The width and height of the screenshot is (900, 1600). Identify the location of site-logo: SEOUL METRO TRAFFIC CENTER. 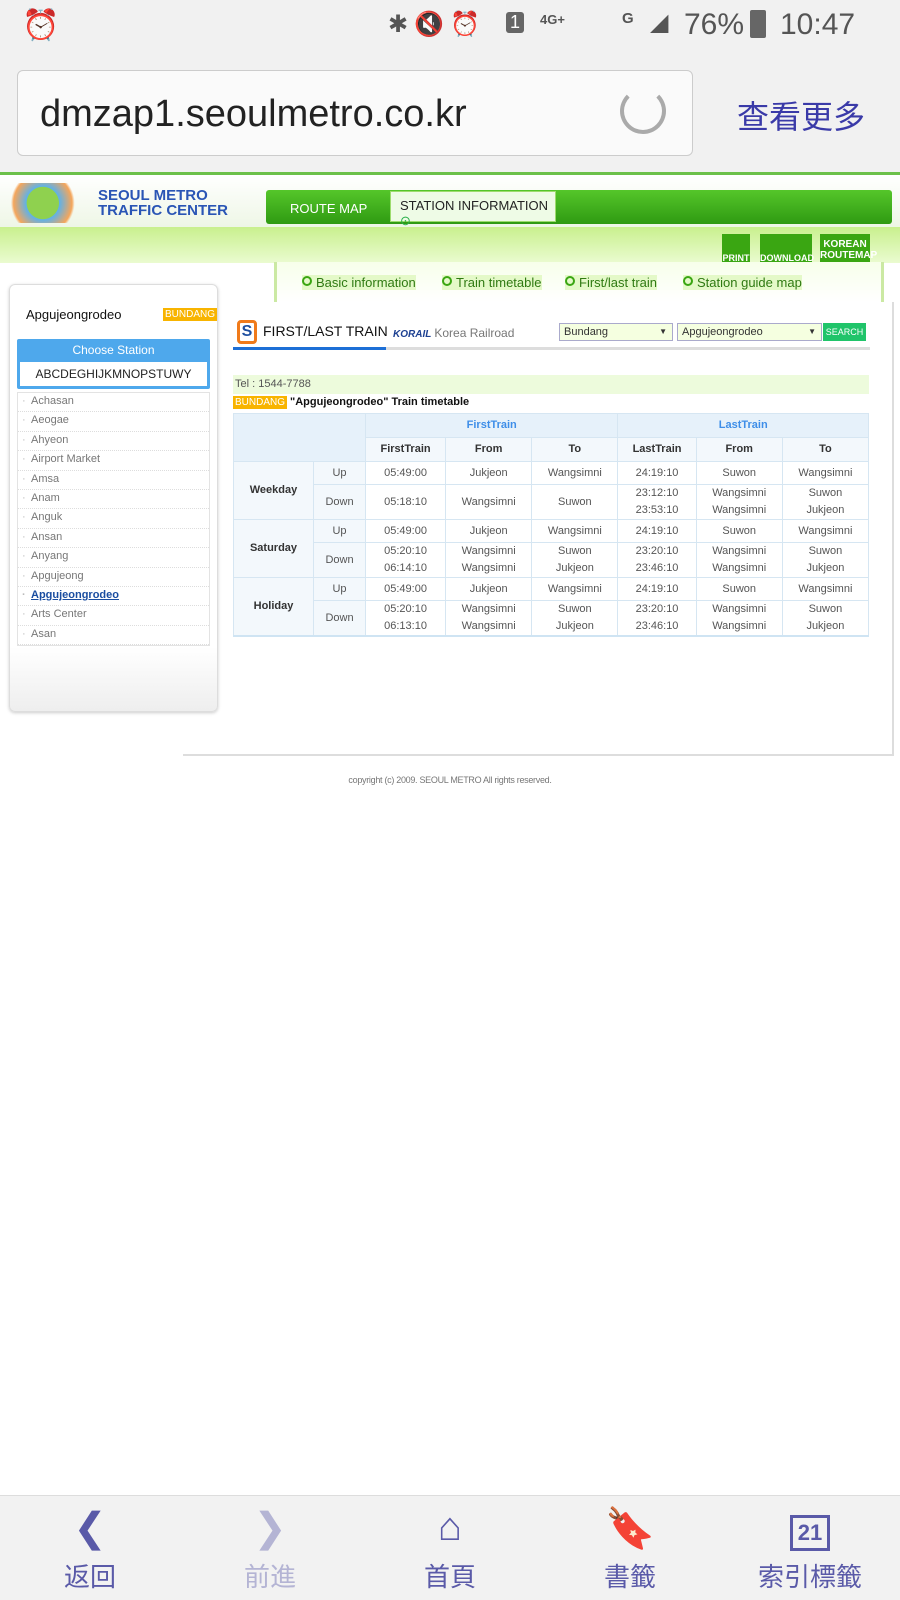
(163, 203).